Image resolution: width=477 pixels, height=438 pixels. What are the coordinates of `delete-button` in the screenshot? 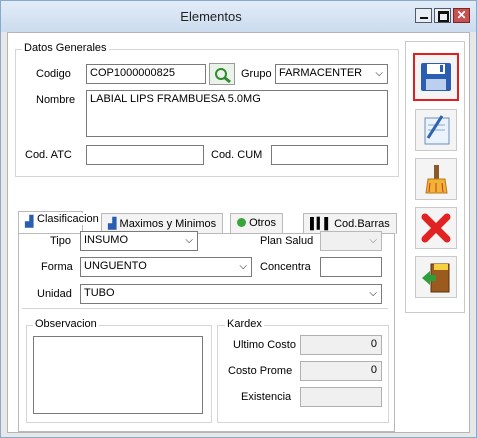 It's located at (436, 228).